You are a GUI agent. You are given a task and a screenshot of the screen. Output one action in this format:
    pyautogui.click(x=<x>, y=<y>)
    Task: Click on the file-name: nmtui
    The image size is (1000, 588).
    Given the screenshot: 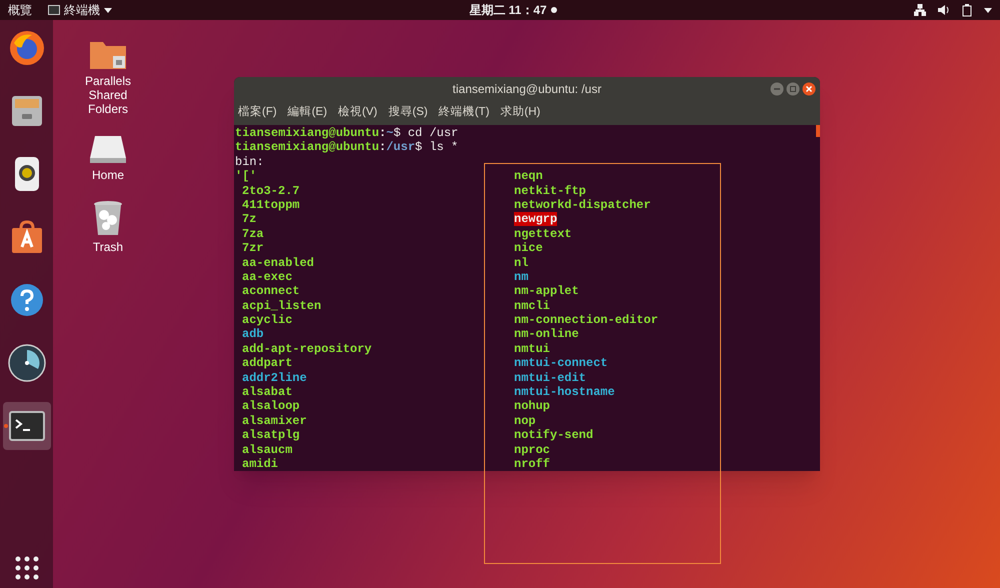 What is the action you would take?
    pyautogui.click(x=532, y=349)
    